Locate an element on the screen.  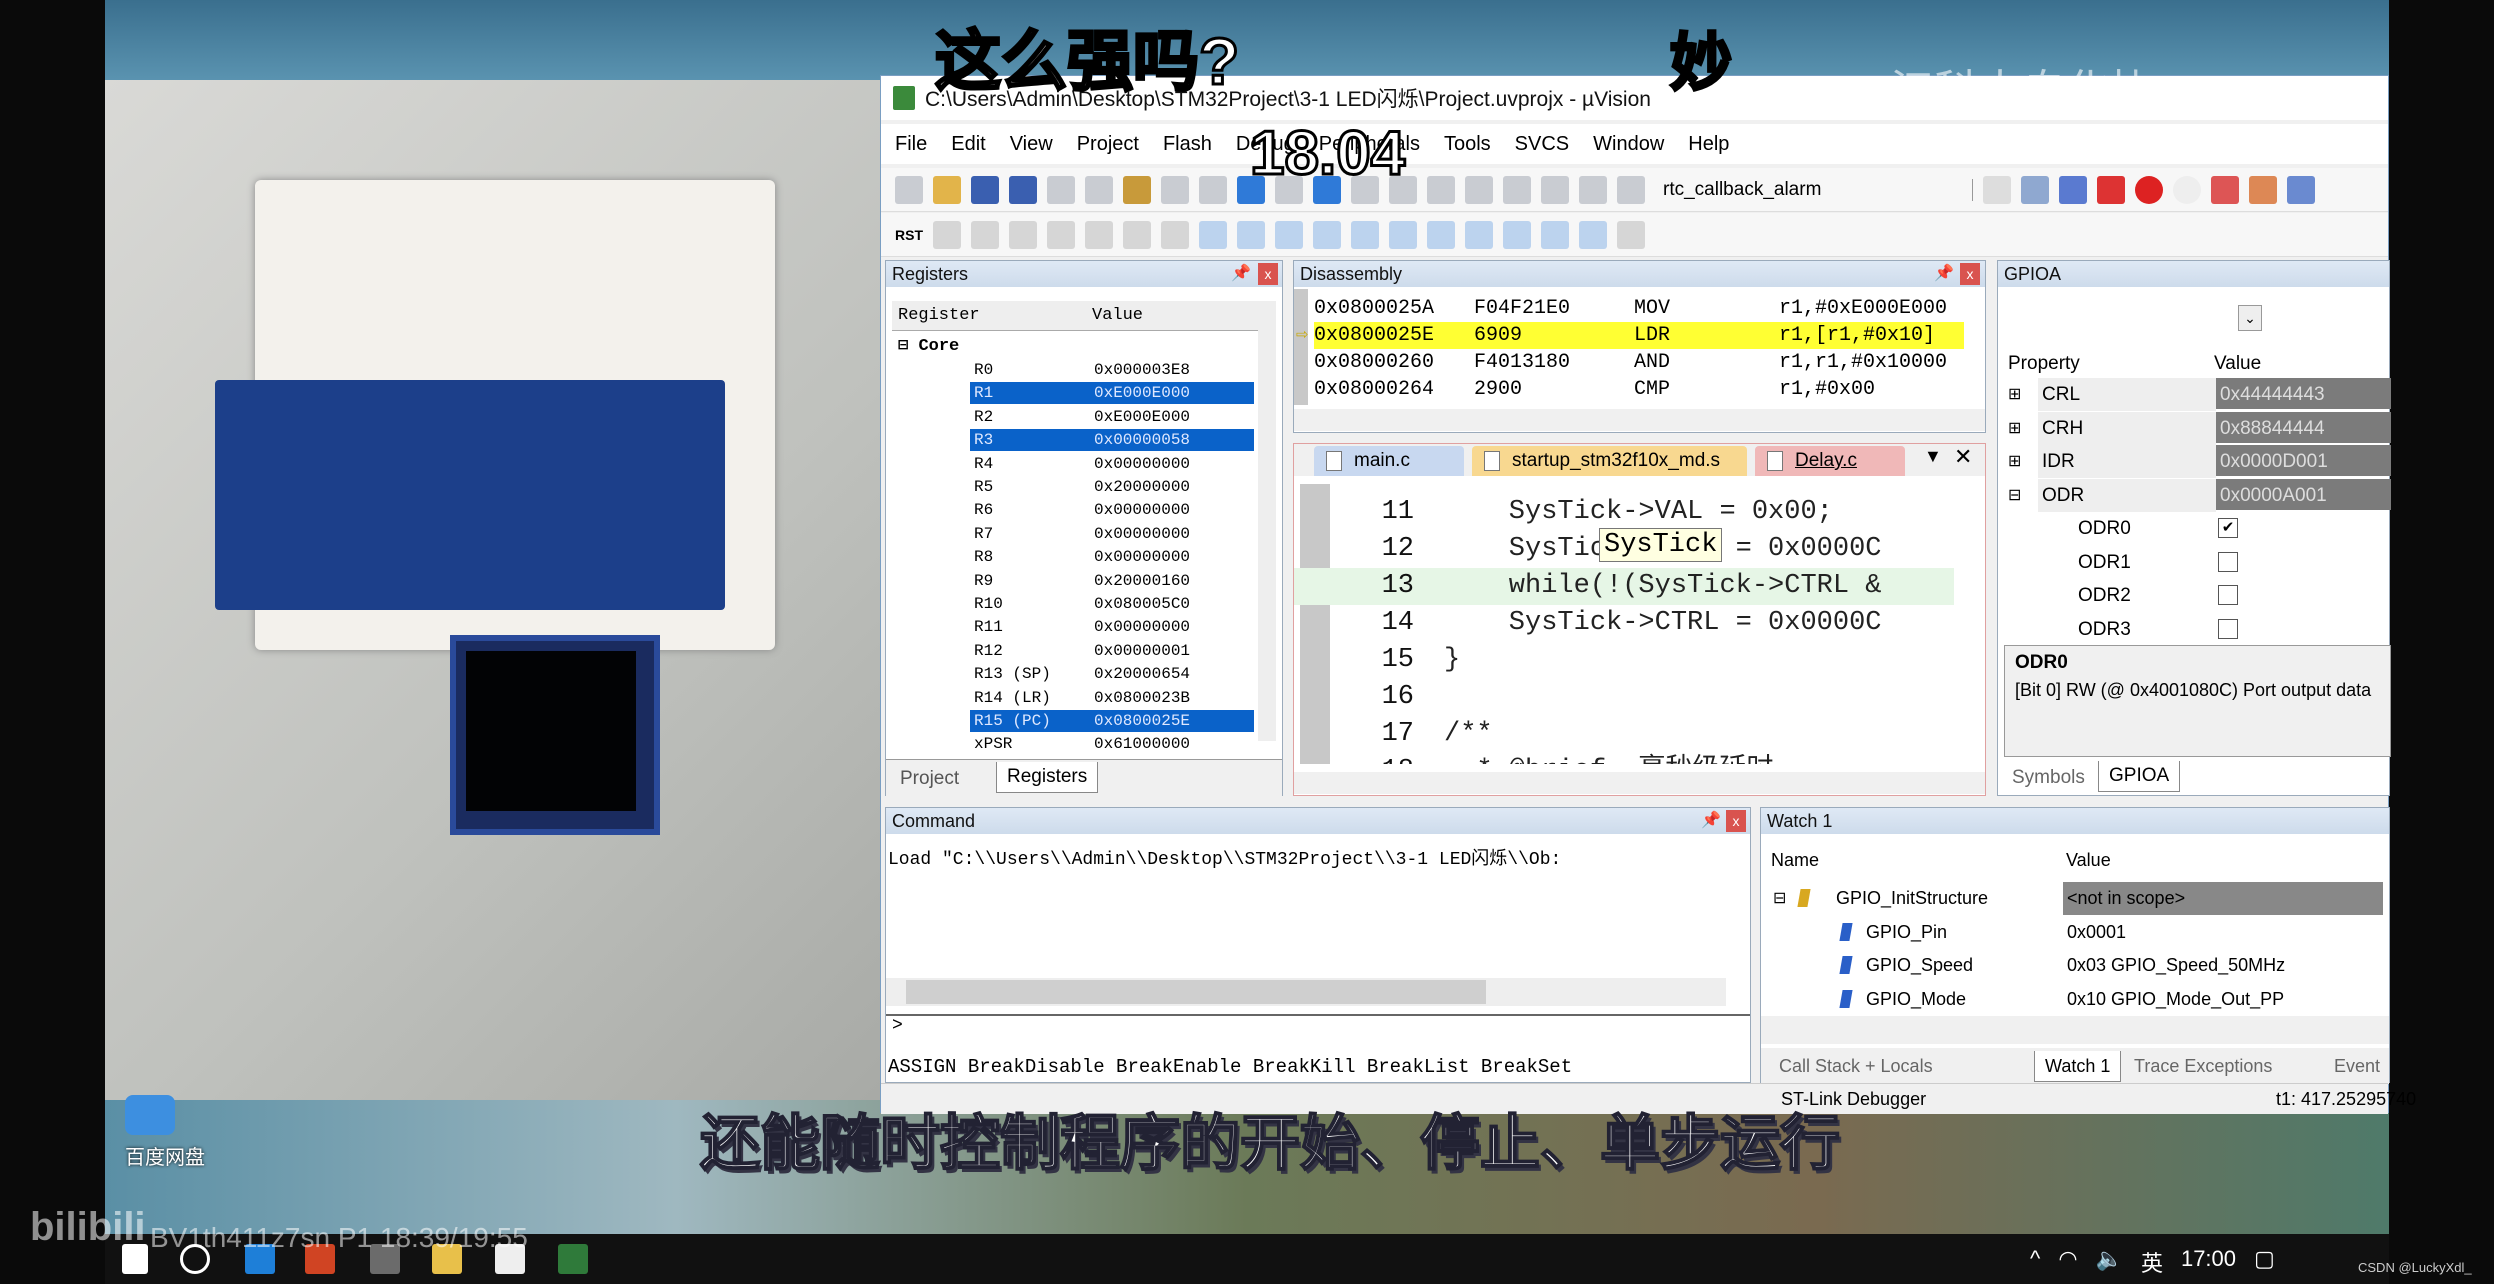
tab-registers: Registers is located at coordinates (1047, 777).